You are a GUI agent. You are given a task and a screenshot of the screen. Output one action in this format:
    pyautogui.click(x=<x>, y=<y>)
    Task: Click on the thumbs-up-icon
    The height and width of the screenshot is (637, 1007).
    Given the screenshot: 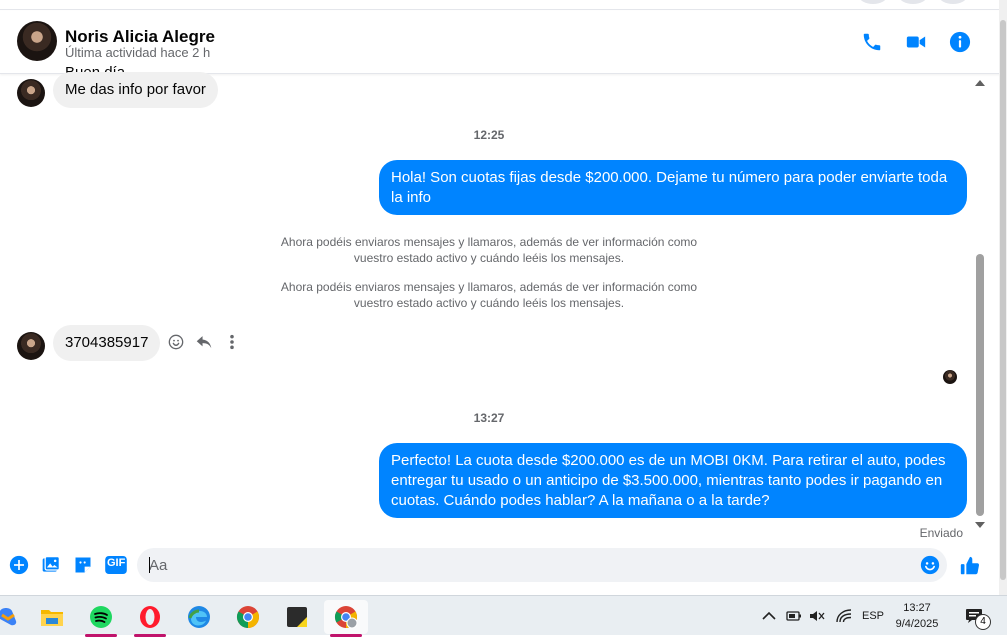 What is the action you would take?
    pyautogui.click(x=970, y=566)
    